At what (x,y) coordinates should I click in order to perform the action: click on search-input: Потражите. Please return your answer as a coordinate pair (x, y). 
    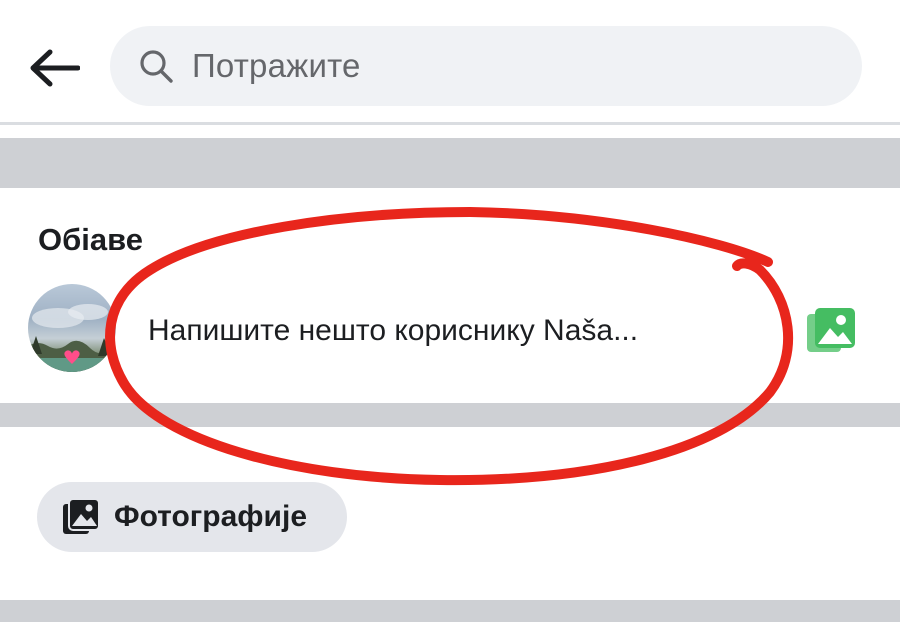
    Looking at the image, I should click on (486, 66).